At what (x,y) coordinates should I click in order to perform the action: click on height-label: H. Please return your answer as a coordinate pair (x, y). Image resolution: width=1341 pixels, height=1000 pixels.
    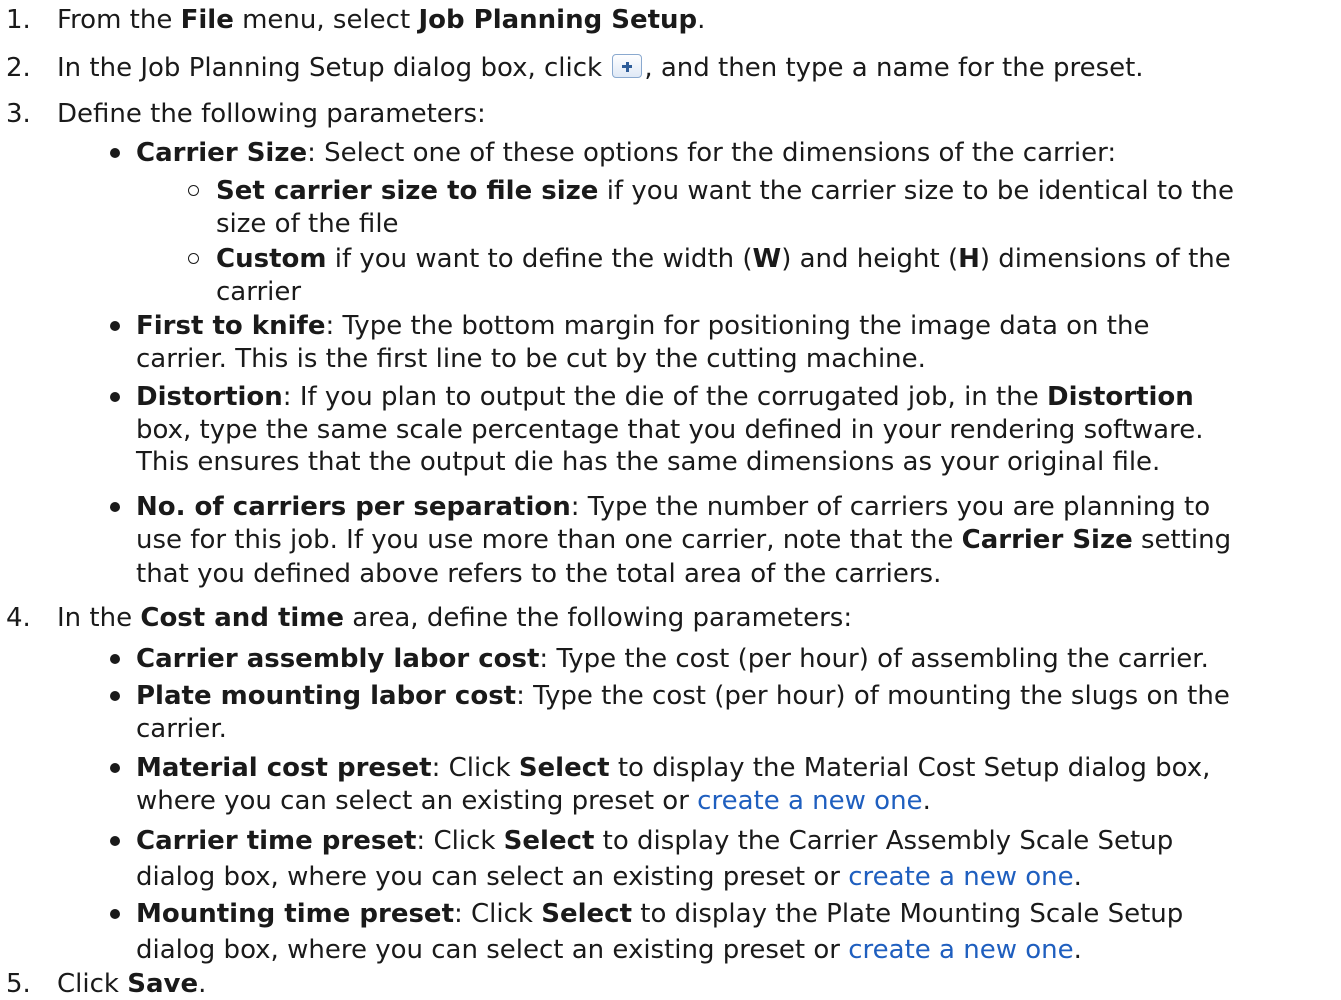
    Looking at the image, I should click on (969, 259).